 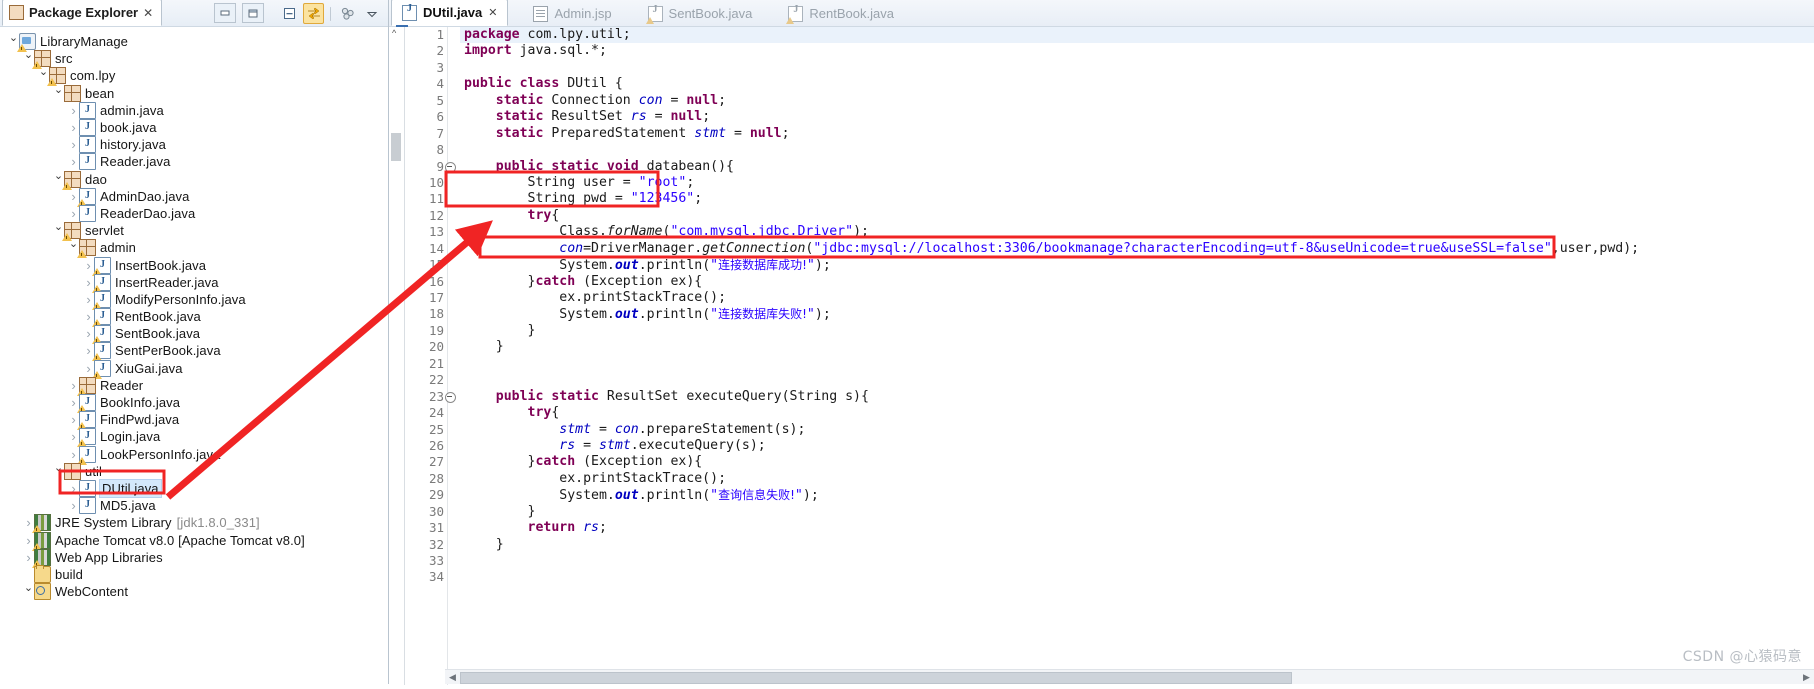 What do you see at coordinates (700, 13) in the screenshot?
I see `editor-tab-sentbook-java: J SentBook.java` at bounding box center [700, 13].